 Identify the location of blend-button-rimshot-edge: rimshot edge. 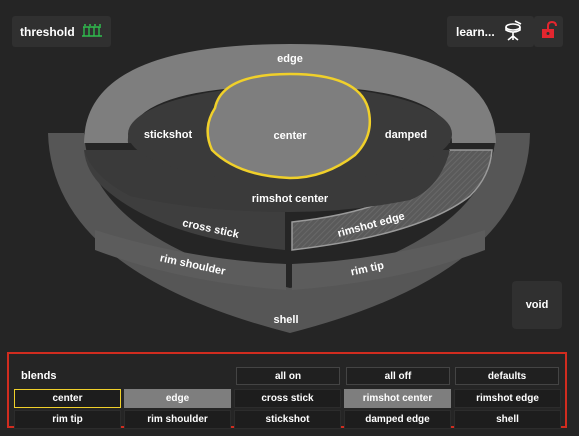
(507, 398).